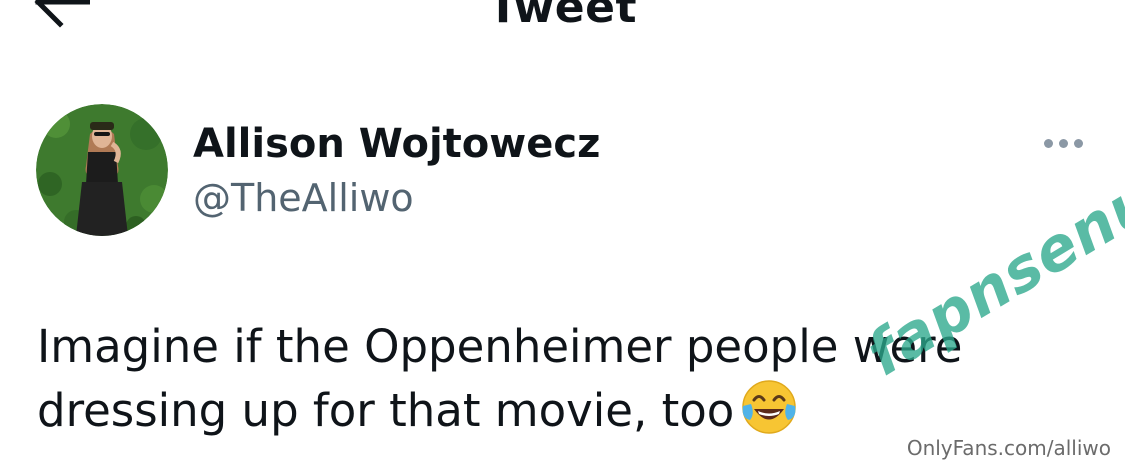  Describe the element at coordinates (562, 16) in the screenshot. I see `page-title: Tweet` at that location.